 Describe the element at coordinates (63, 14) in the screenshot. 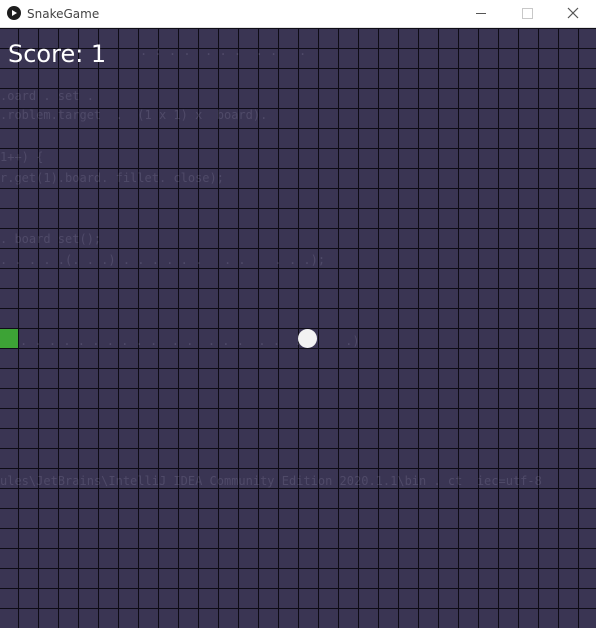

I see `window-title: SnakeGame` at that location.